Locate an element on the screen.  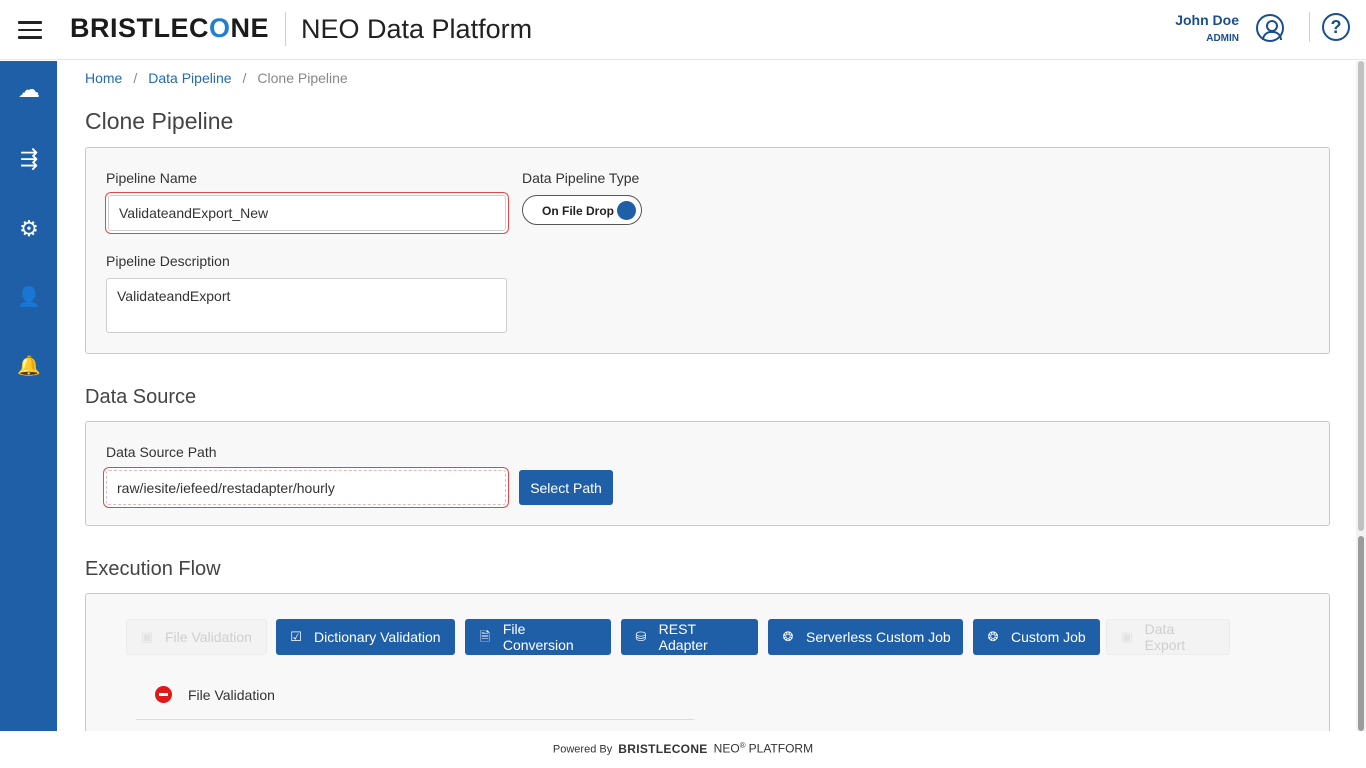
help-icon: ? is located at coordinates (1336, 27).